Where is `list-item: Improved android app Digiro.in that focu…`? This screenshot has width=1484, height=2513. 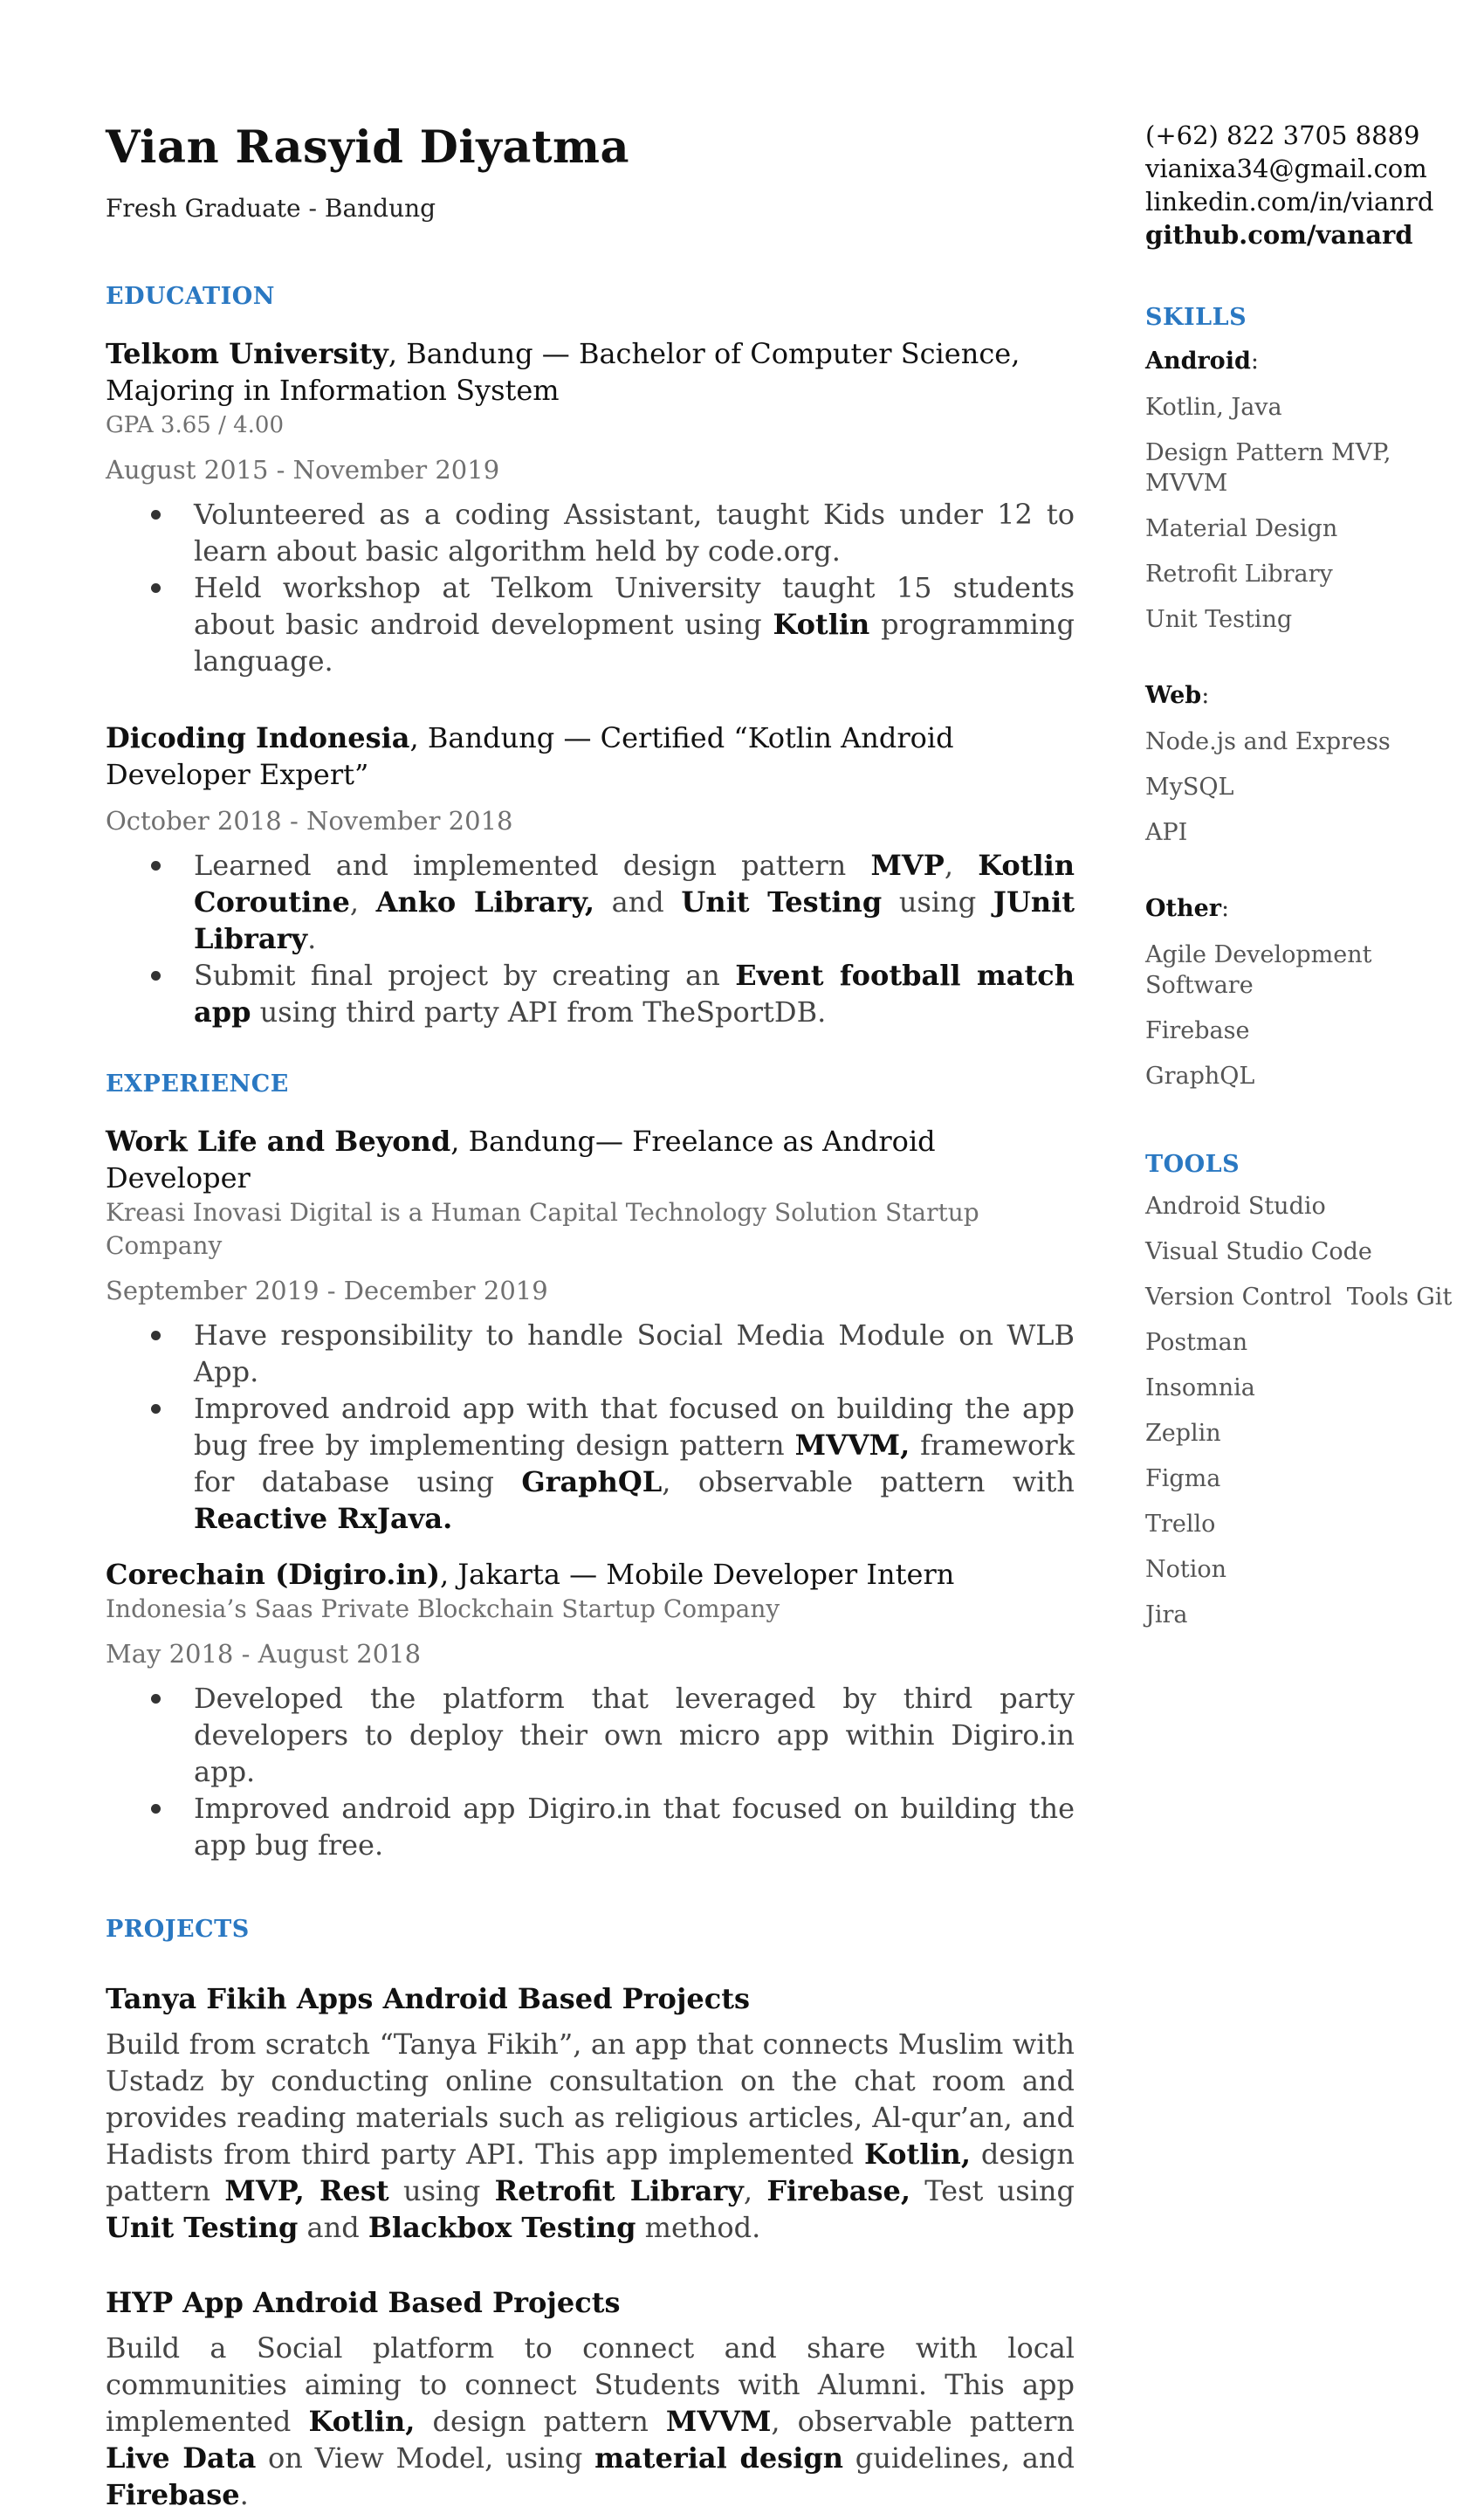 list-item: Improved android app Digiro.in that focu… is located at coordinates (591, 1826).